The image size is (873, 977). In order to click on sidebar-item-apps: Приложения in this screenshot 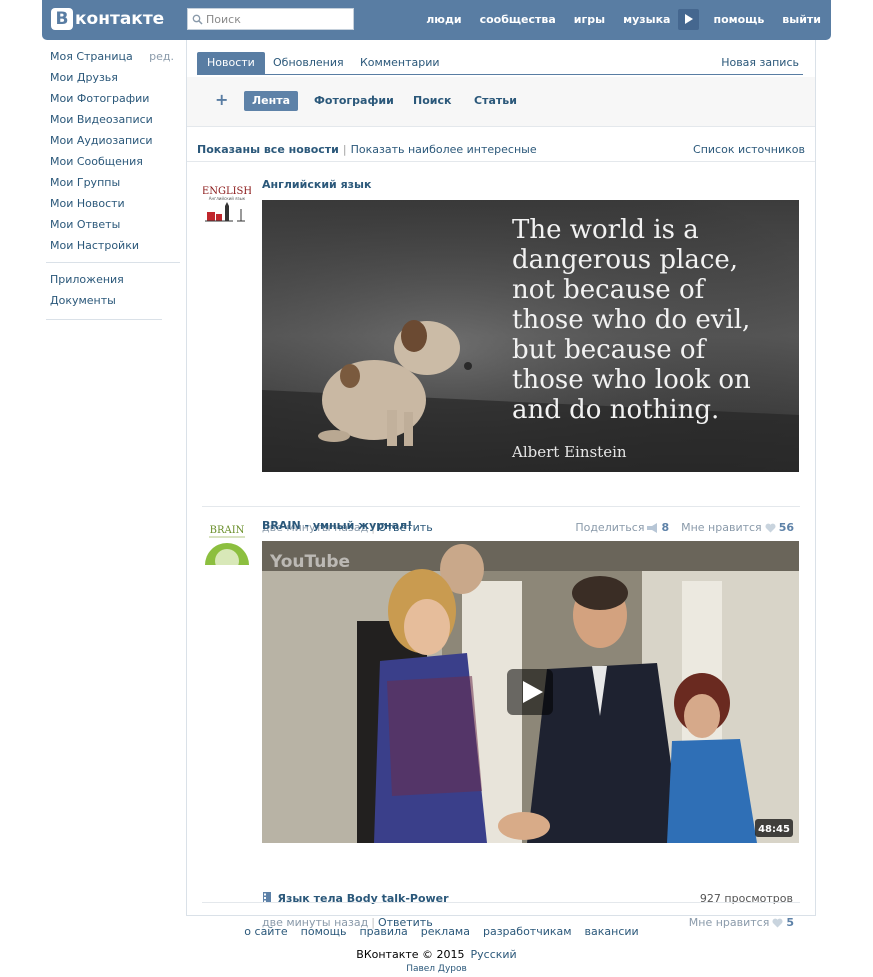, I will do `click(112, 279)`.